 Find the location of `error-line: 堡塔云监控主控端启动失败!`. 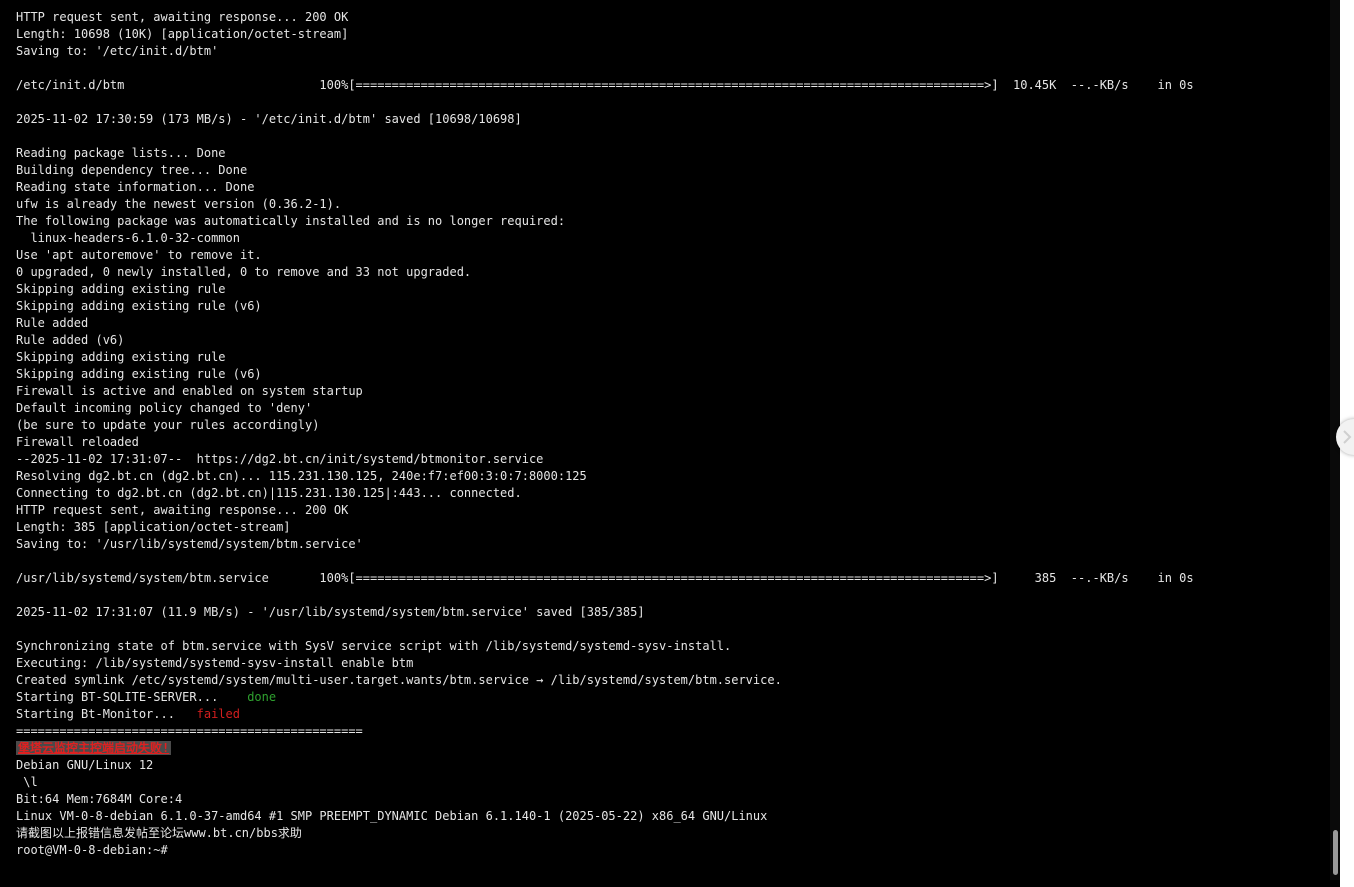

error-line: 堡塔云监控主控端启动失败! is located at coordinates (605, 748).